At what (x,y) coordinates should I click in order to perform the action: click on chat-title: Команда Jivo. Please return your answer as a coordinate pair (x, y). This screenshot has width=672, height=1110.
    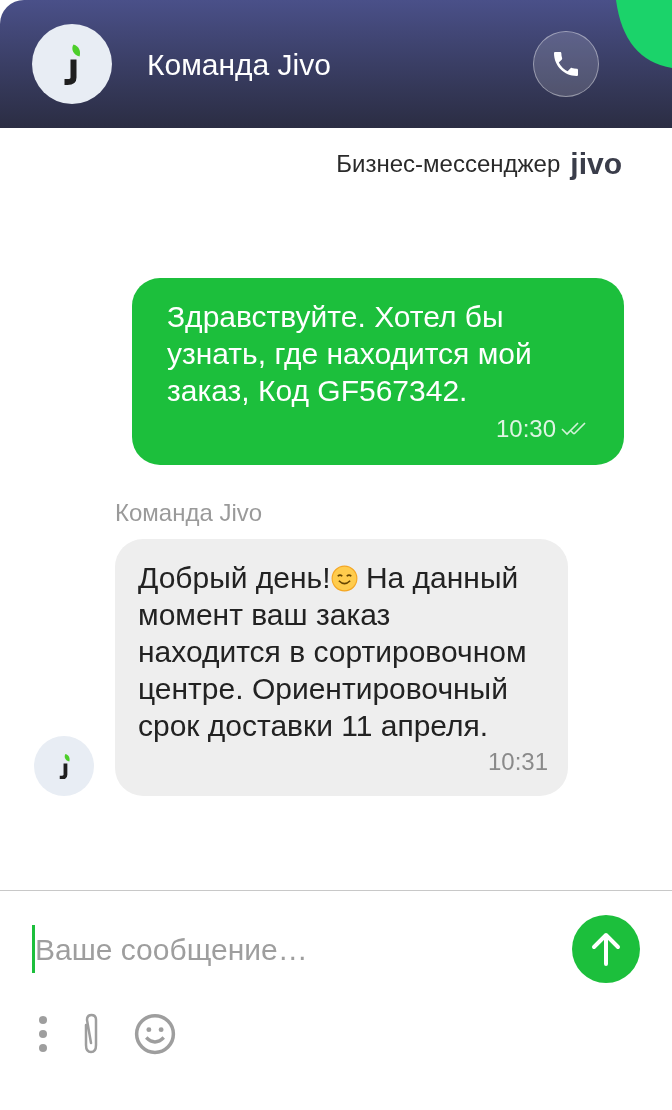
    Looking at the image, I should click on (239, 64).